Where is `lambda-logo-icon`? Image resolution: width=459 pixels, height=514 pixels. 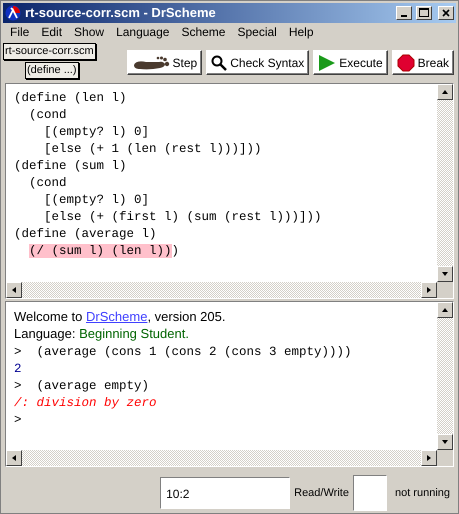 lambda-logo-icon is located at coordinates (13, 12).